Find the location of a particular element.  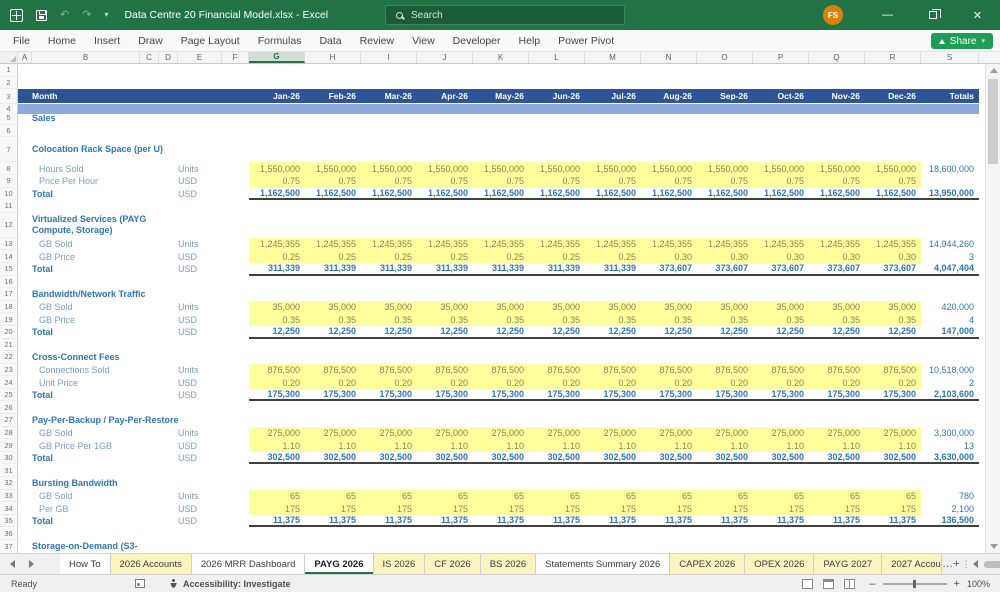

hscroll-left-icon is located at coordinates (975, 564).